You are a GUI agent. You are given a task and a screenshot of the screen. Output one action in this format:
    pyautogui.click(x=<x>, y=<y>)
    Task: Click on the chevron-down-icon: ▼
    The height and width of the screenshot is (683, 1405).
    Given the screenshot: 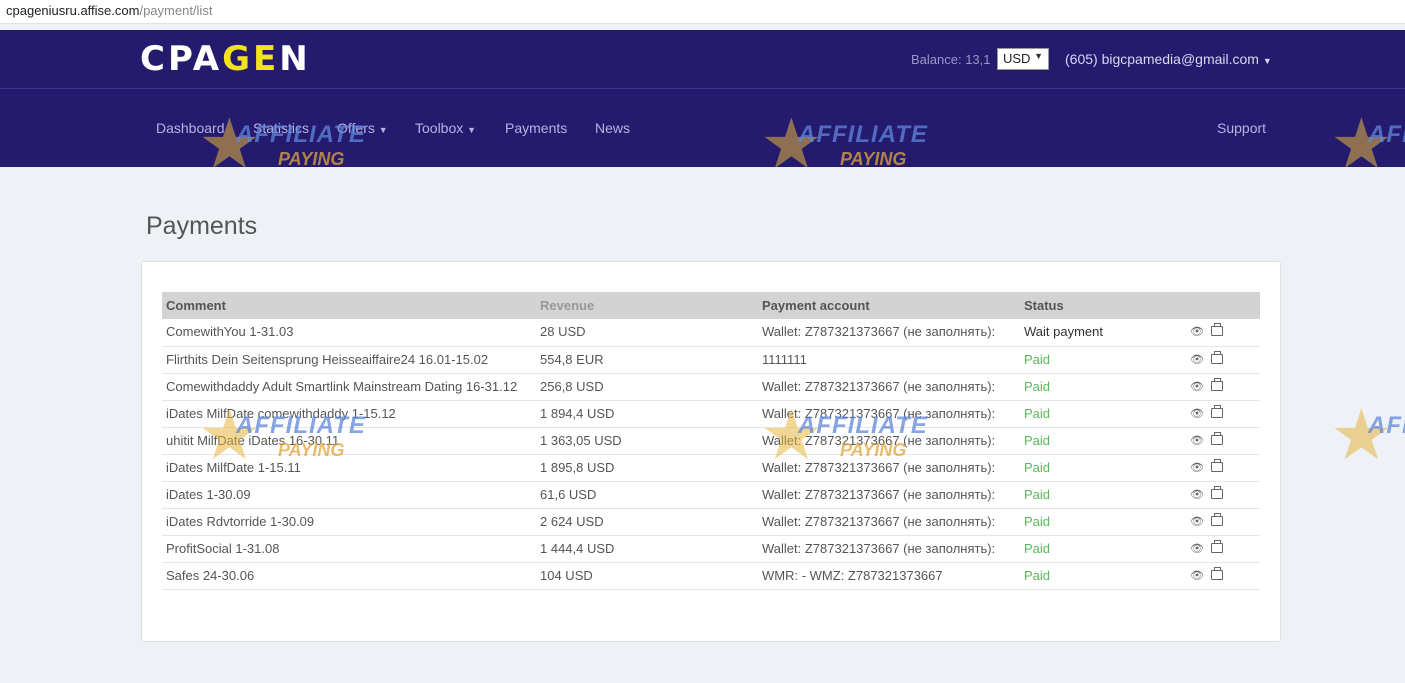 What is the action you would take?
    pyautogui.click(x=1038, y=56)
    